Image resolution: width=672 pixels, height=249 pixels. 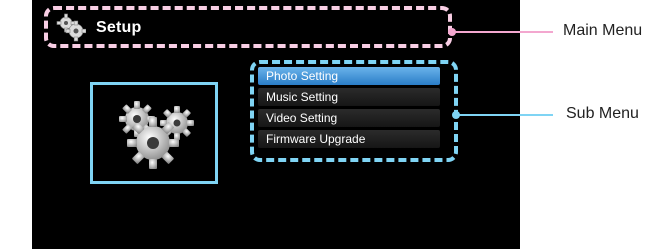 What do you see at coordinates (506, 115) in the screenshot?
I see `sub-menu-callout-line` at bounding box center [506, 115].